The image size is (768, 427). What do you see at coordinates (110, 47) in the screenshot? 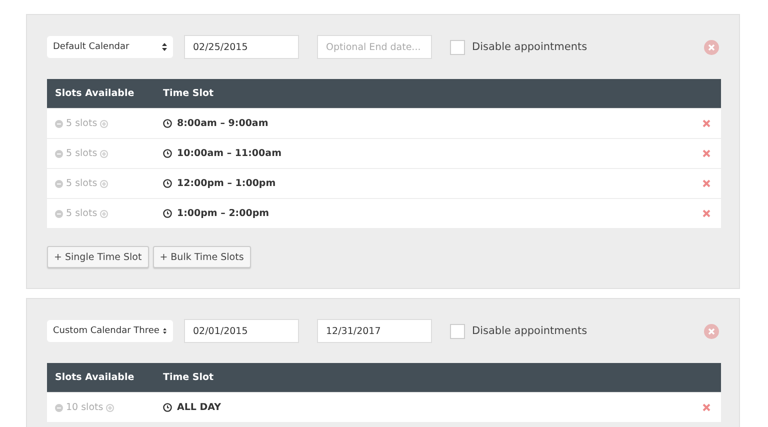
I see `calendar-select: Default Calendar` at bounding box center [110, 47].